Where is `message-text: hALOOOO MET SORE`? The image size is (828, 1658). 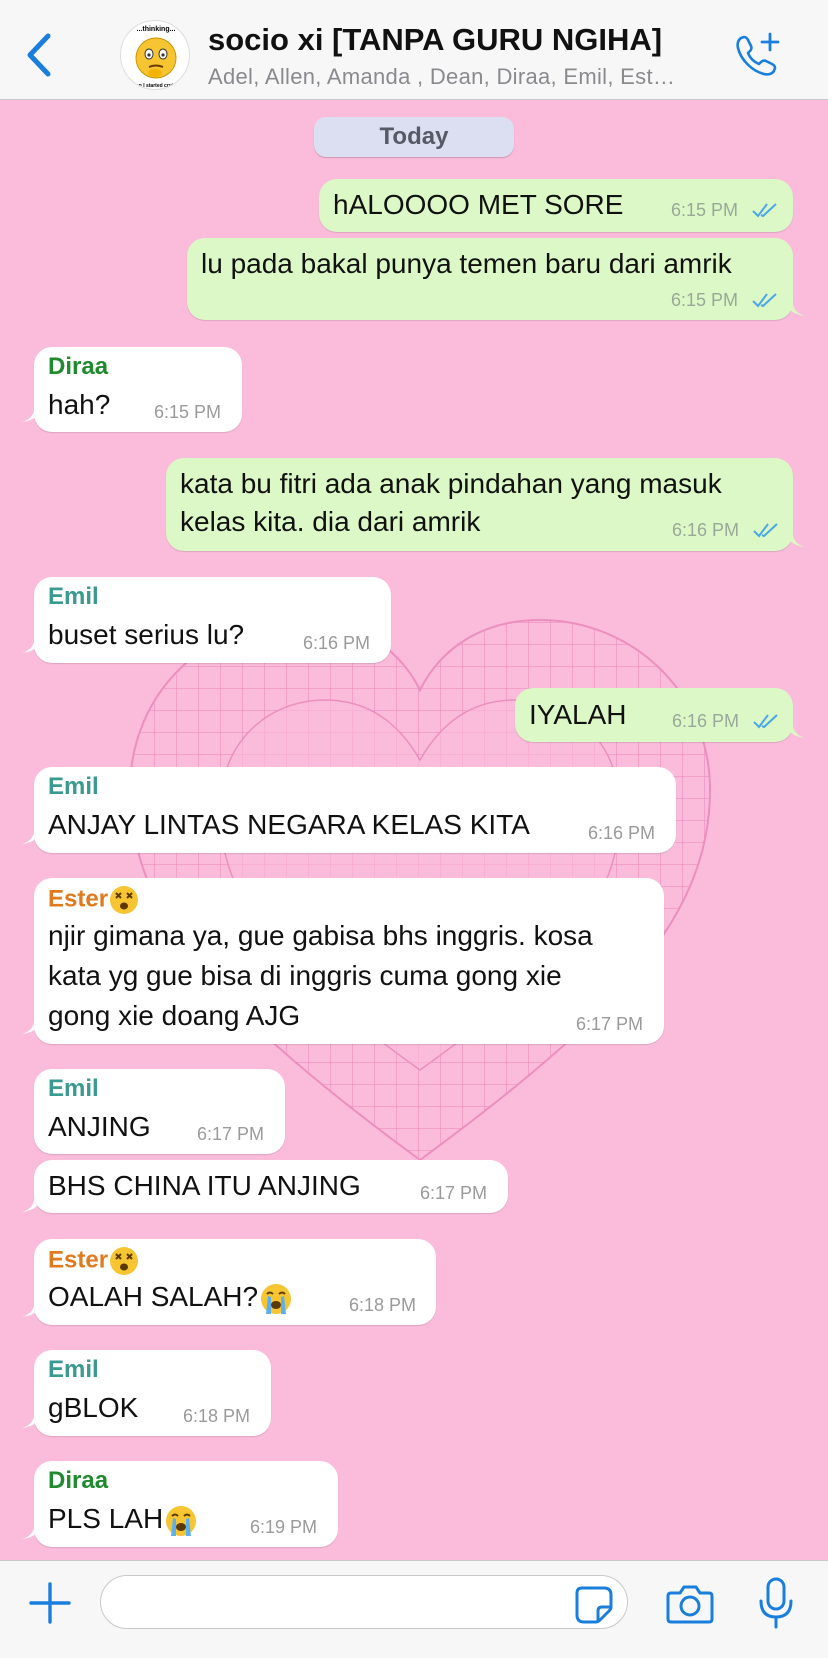 message-text: hALOOOO MET SORE is located at coordinates (478, 204).